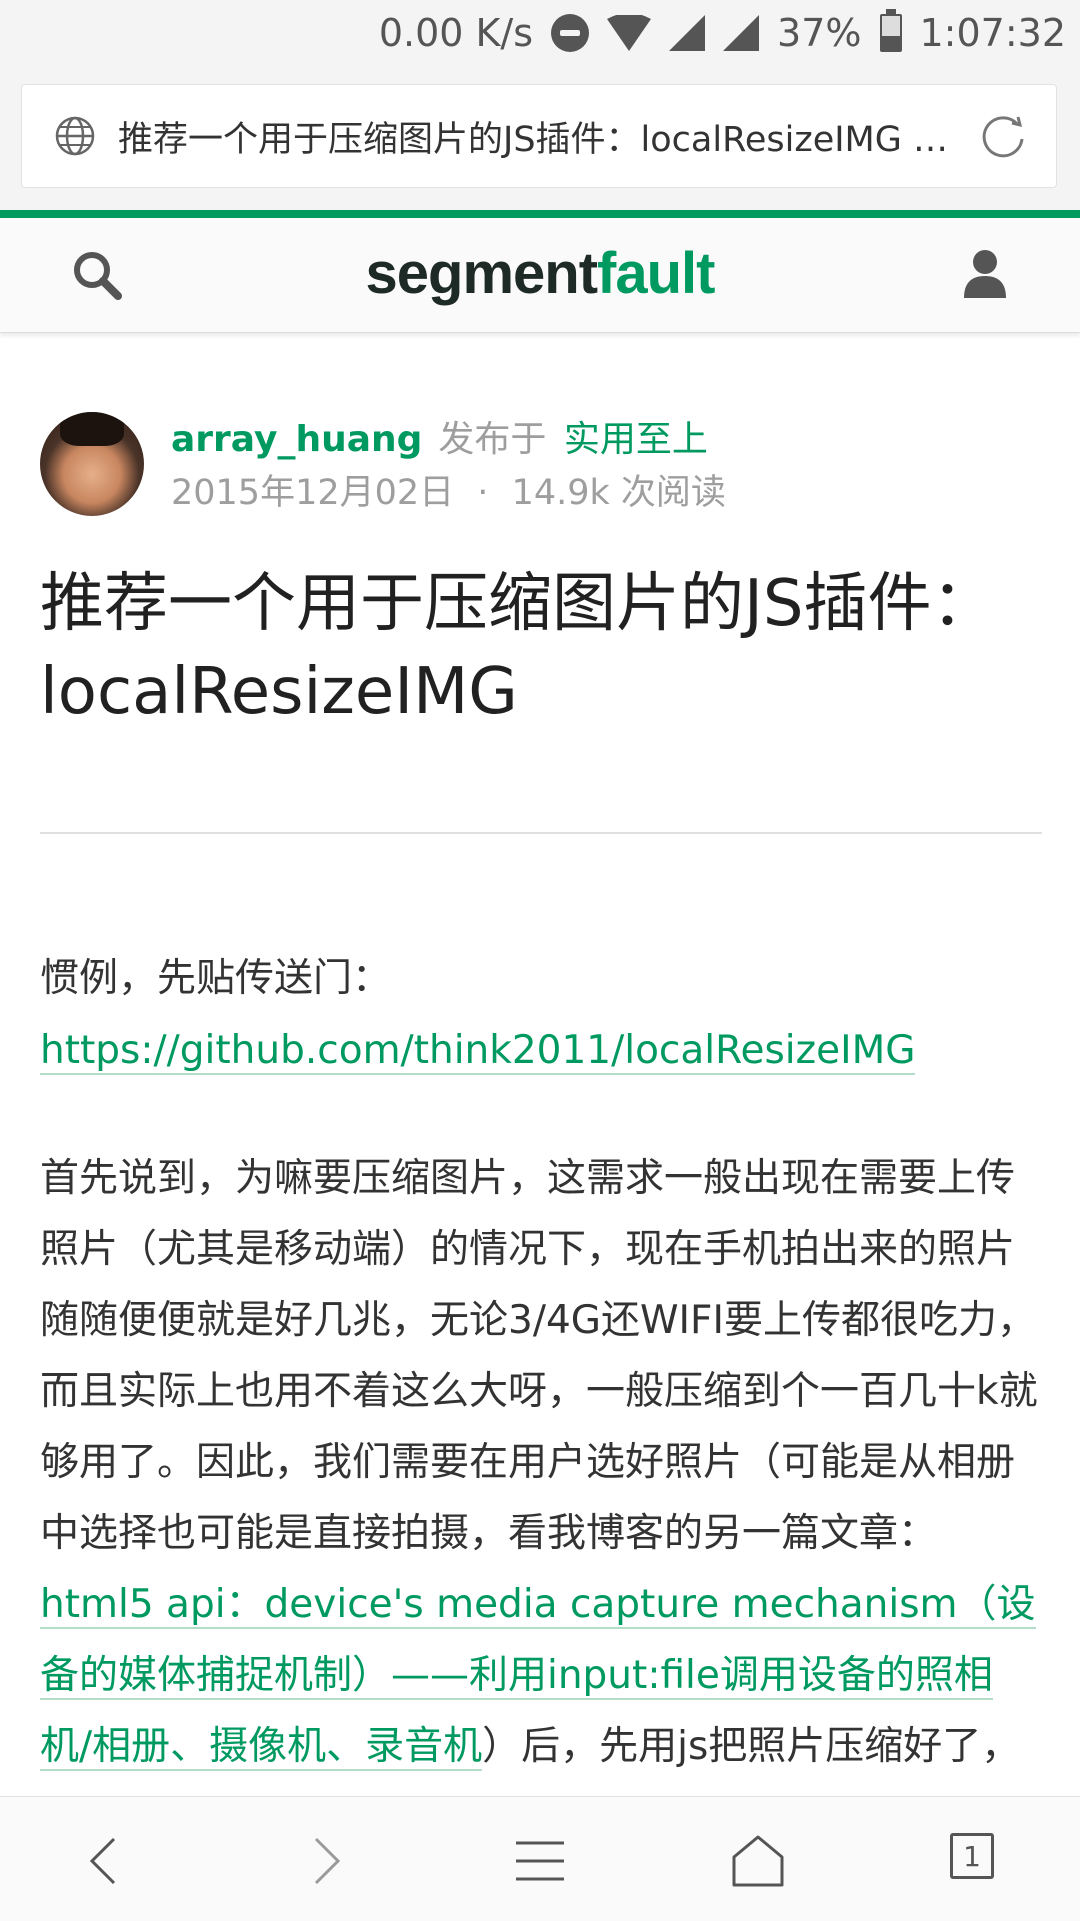  I want to click on clock: 1:07:32, so click(993, 33).